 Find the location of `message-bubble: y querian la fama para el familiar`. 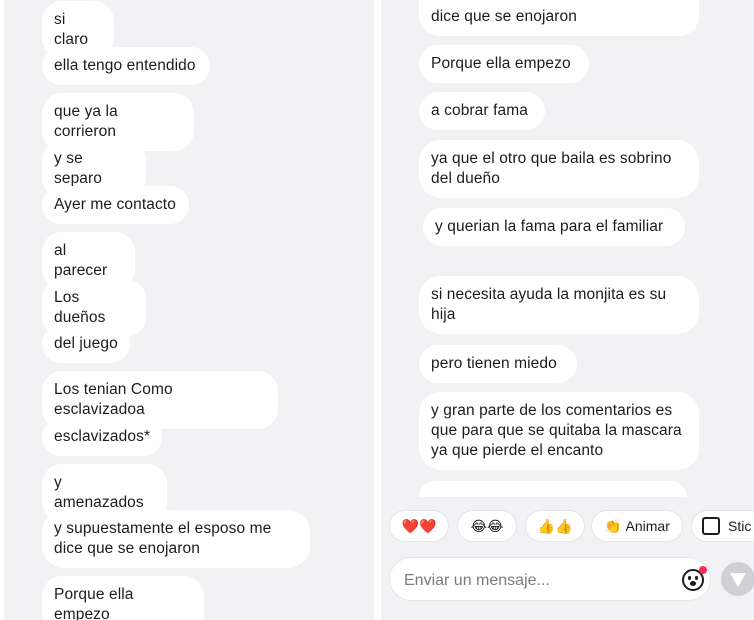

message-bubble: y querian la fama para el familiar is located at coordinates (554, 227).